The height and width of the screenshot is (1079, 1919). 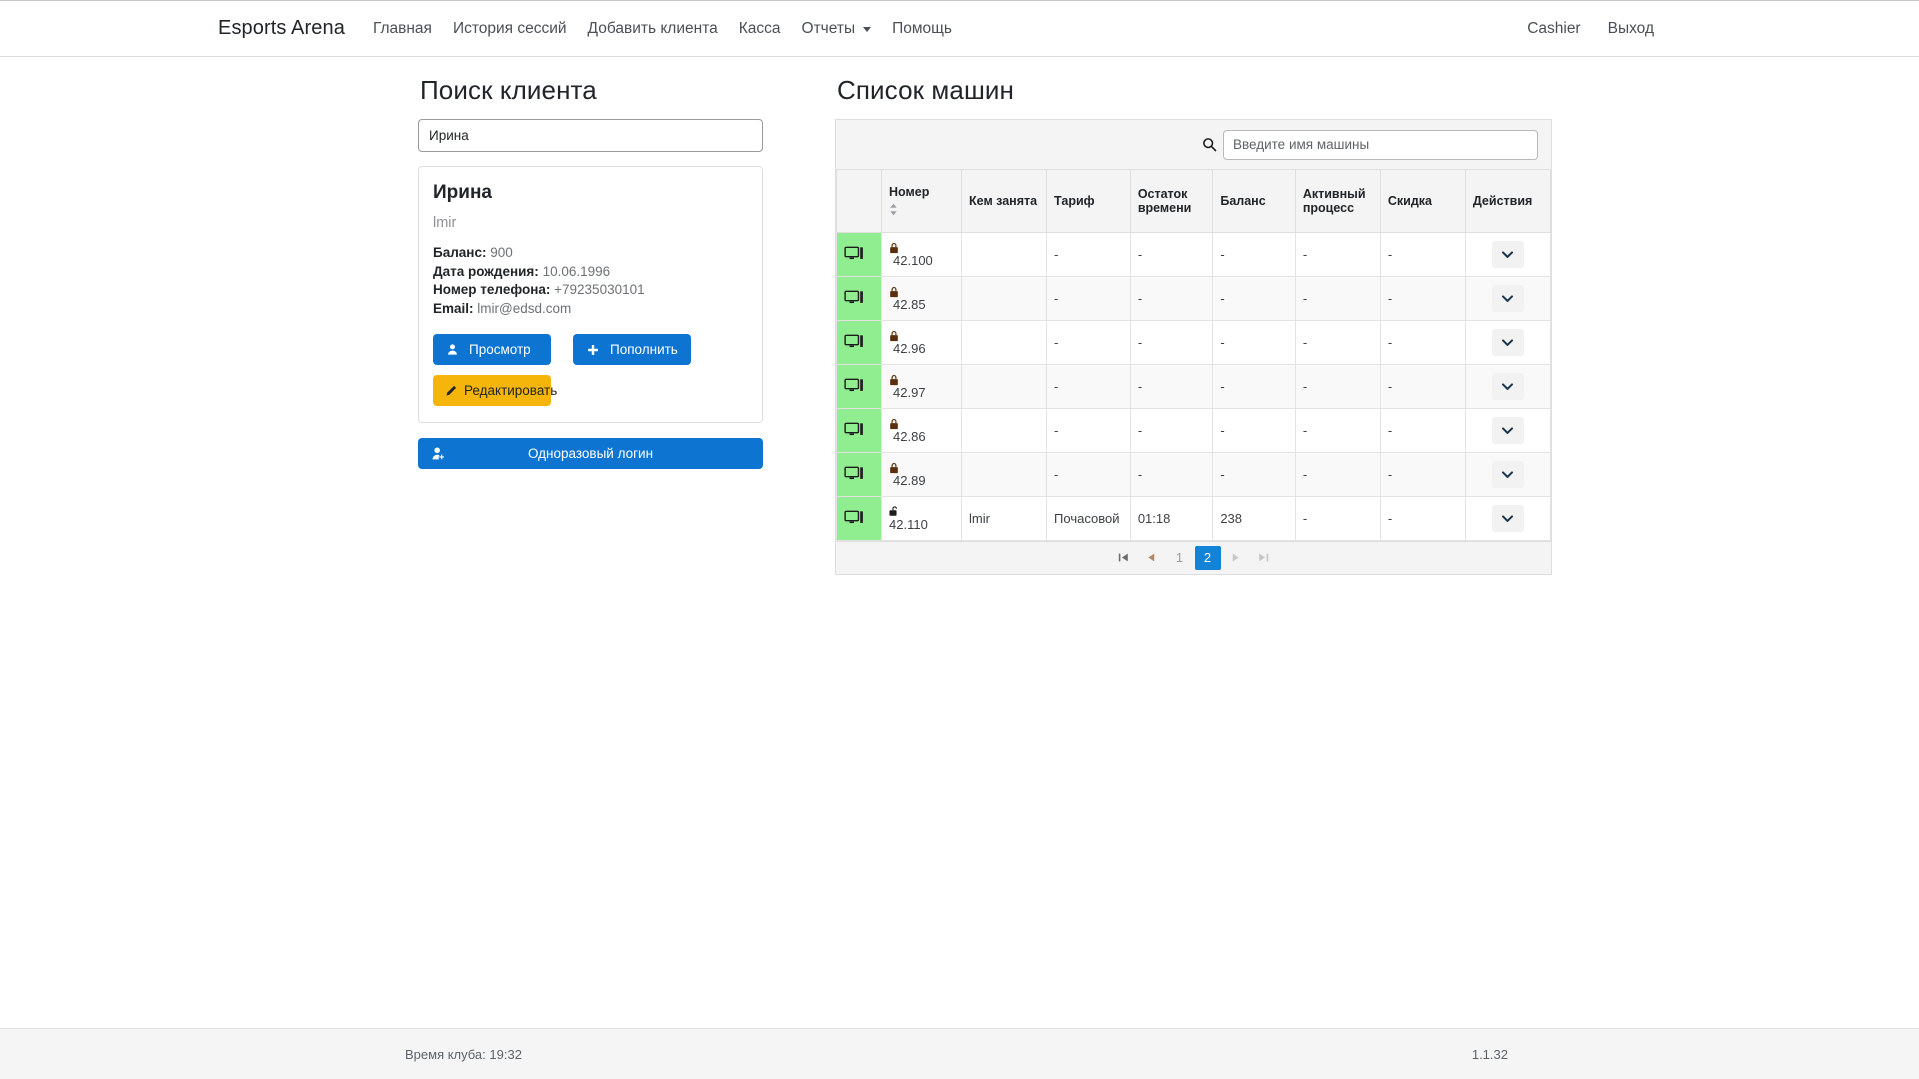 What do you see at coordinates (908, 524) in the screenshot?
I see `machine-number: 42.110` at bounding box center [908, 524].